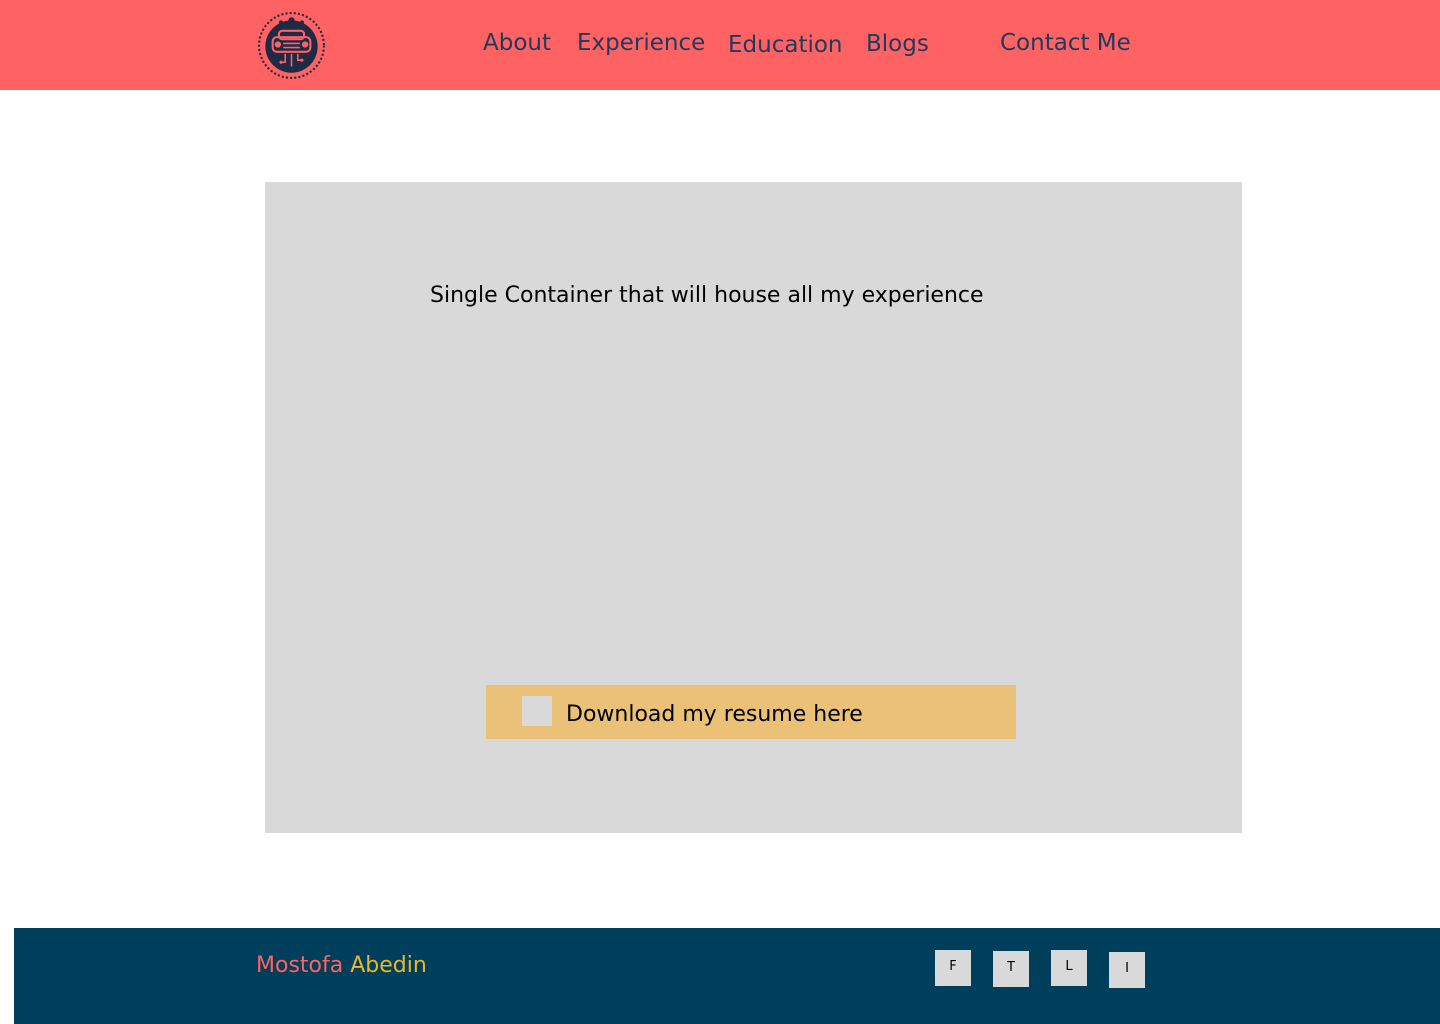 This screenshot has height=1024, width=1440. I want to click on facebook-icon-label: F, so click(953, 966).